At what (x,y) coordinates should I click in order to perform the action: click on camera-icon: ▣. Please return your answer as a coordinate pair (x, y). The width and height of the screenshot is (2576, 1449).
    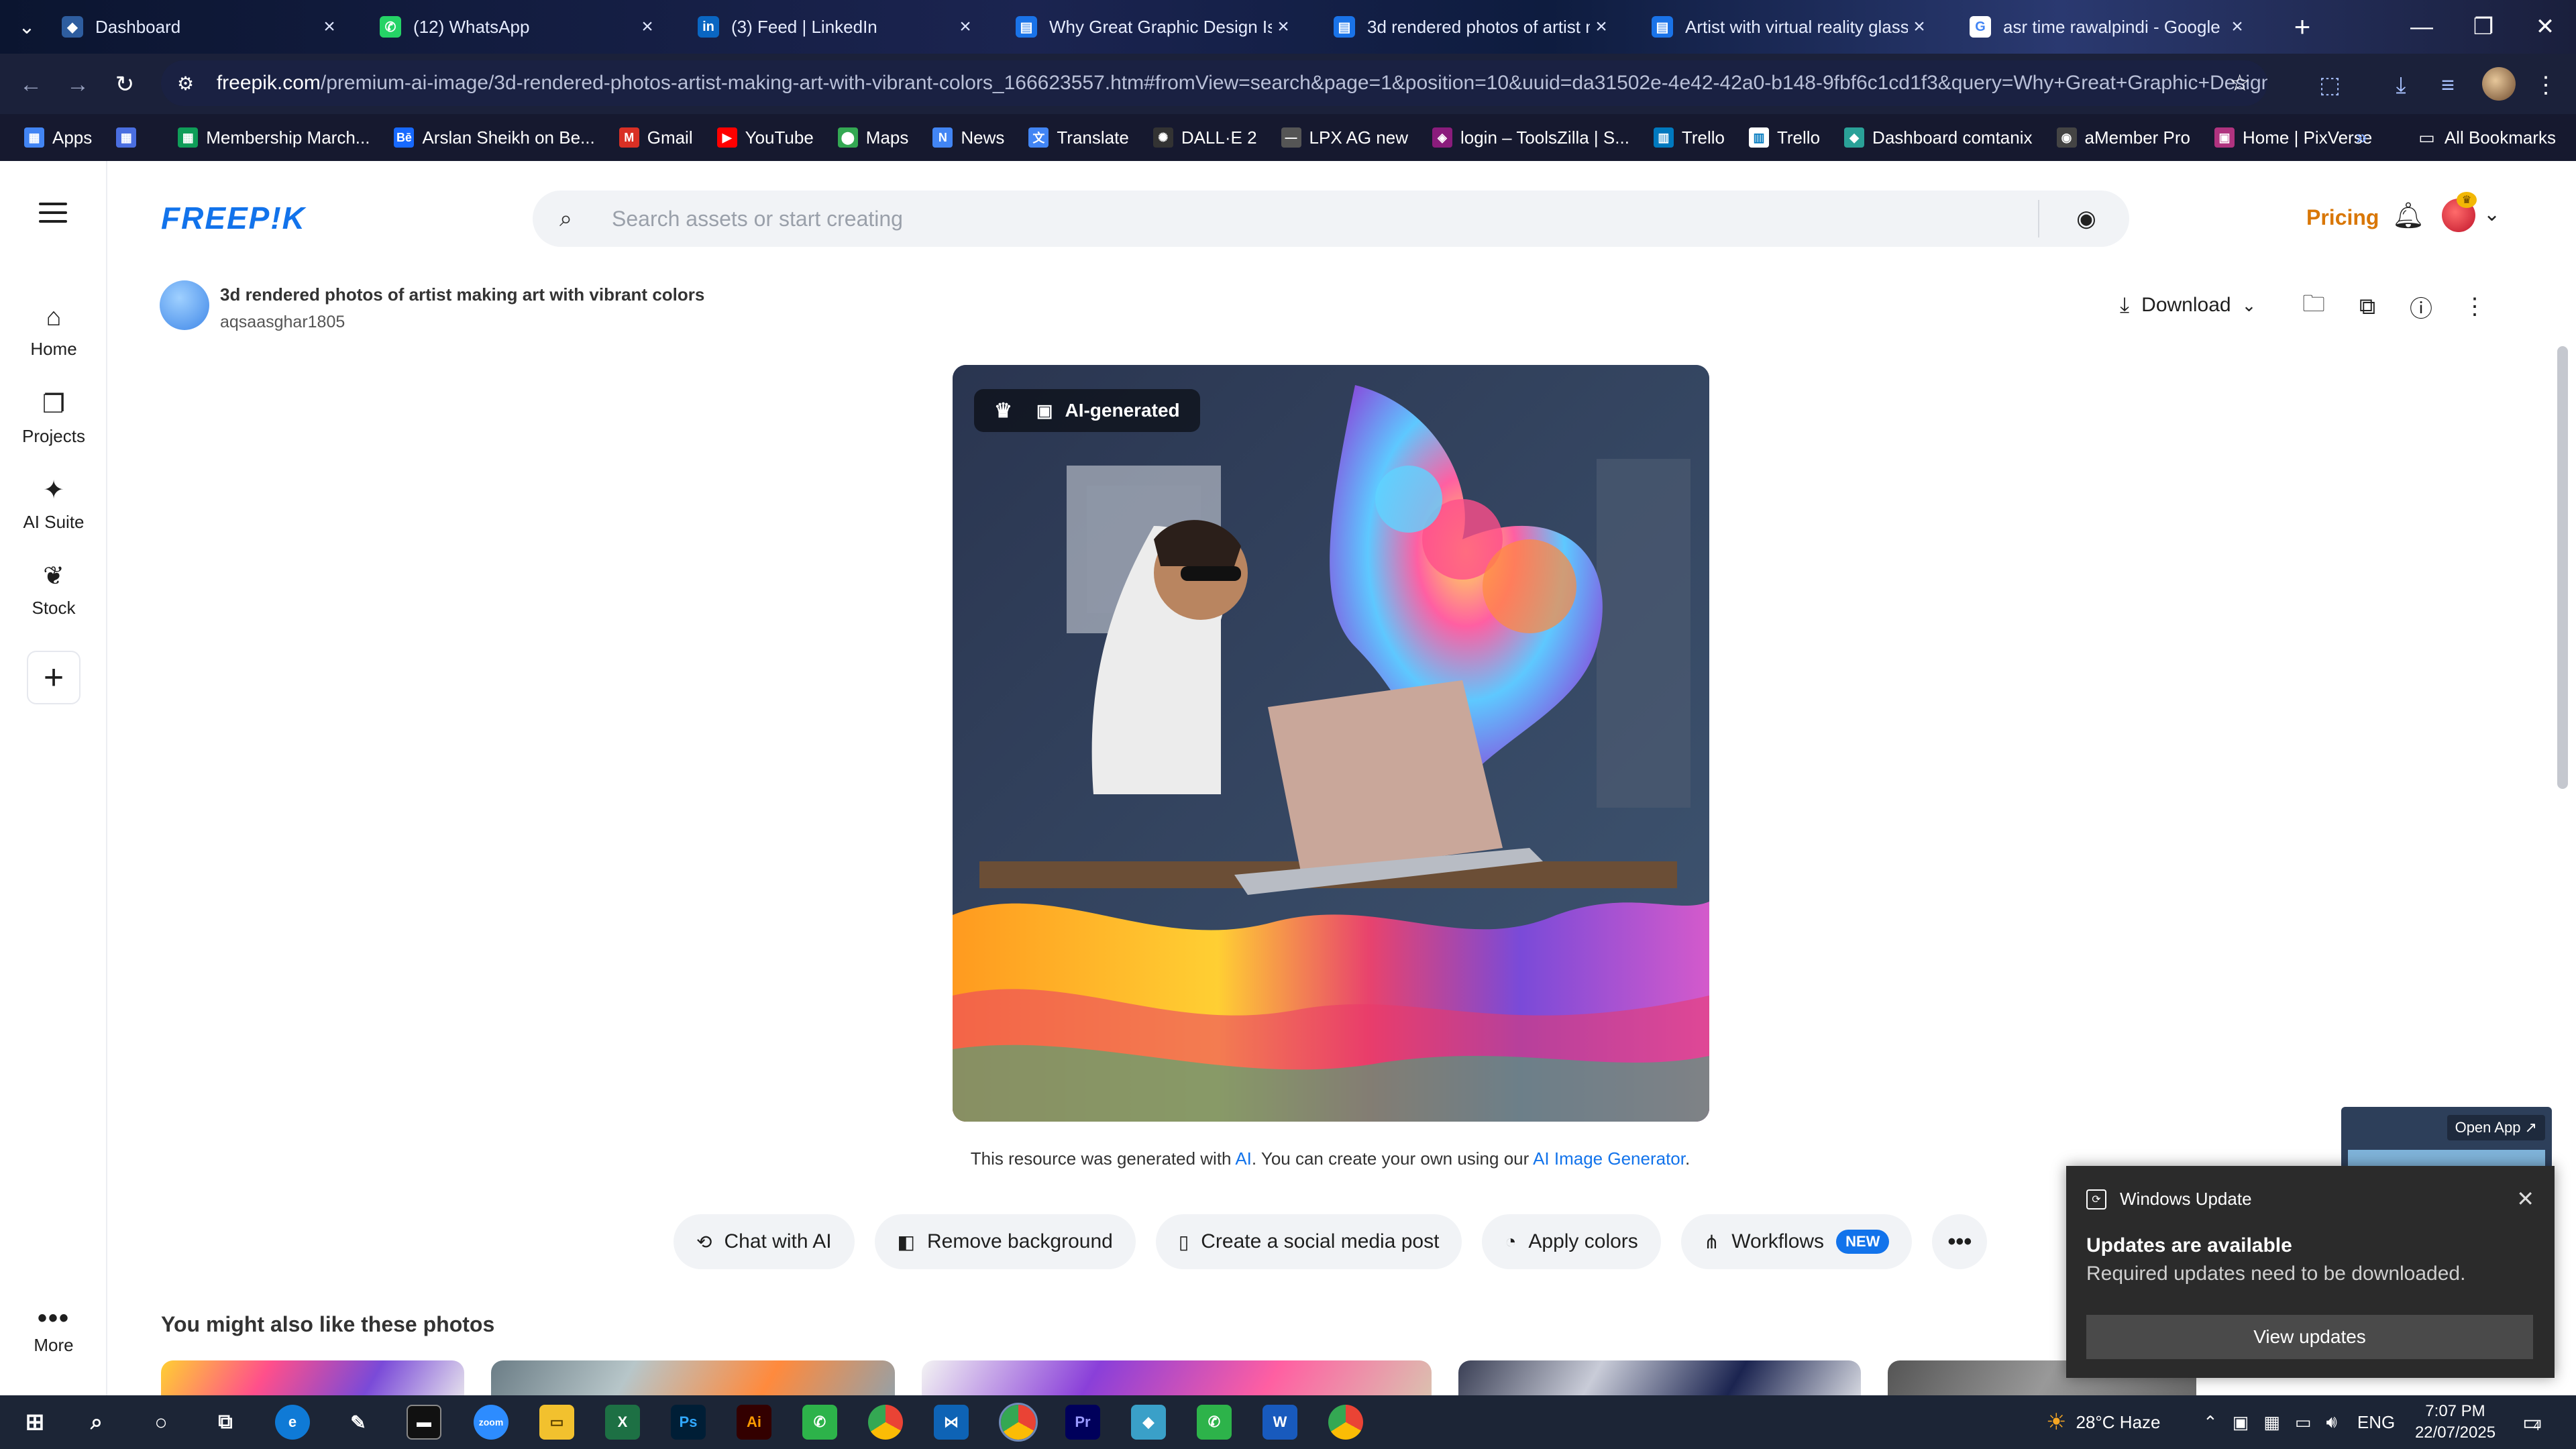
    Looking at the image, I should click on (2241, 1422).